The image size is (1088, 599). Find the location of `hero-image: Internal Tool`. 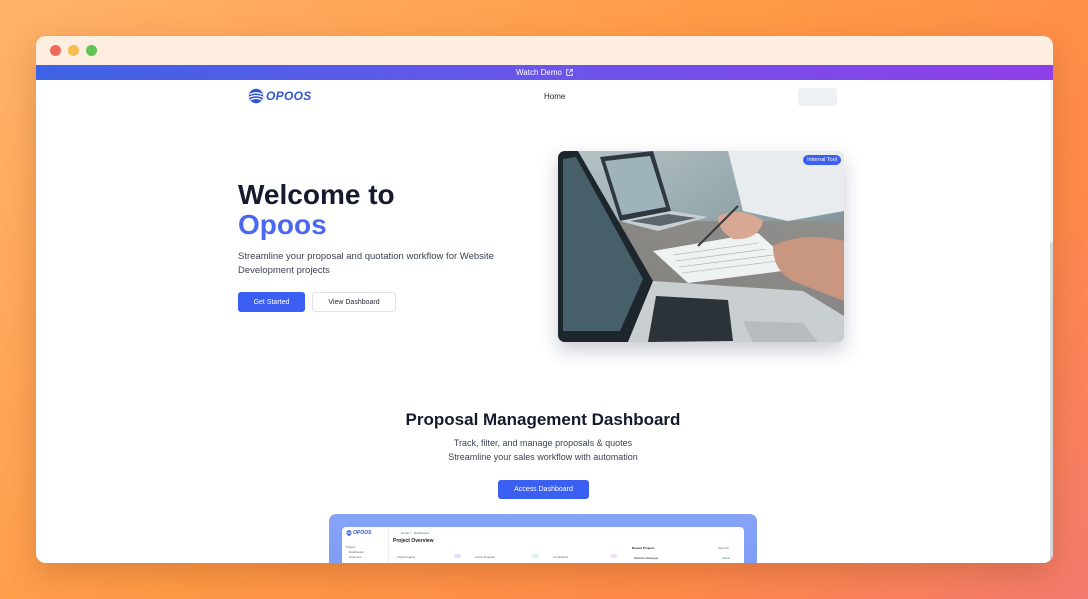

hero-image: Internal Tool is located at coordinates (701, 246).